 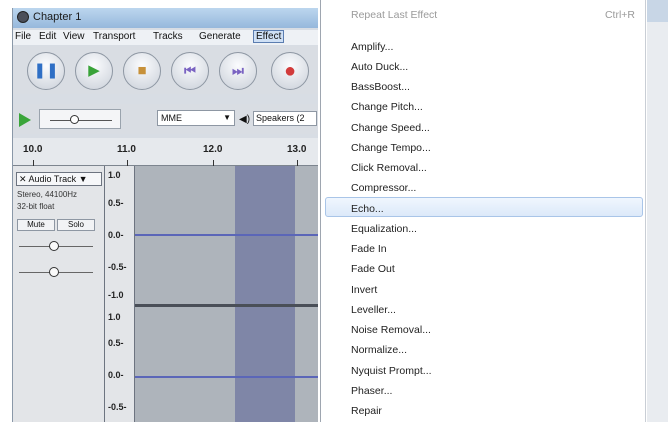 I want to click on skip-end-icon: ⏭, so click(x=238, y=70).